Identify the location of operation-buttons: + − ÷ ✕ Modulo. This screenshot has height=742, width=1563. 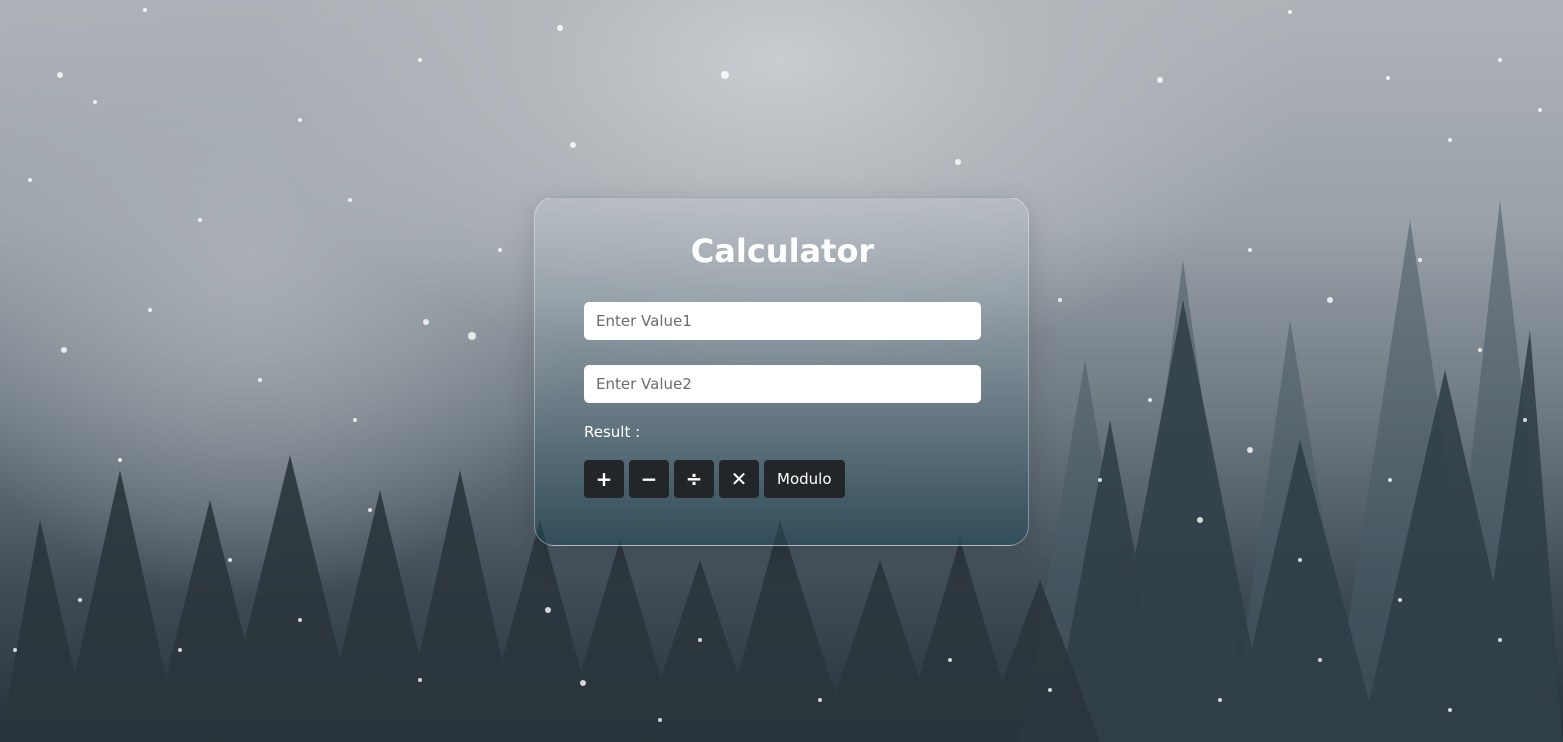
(714, 479).